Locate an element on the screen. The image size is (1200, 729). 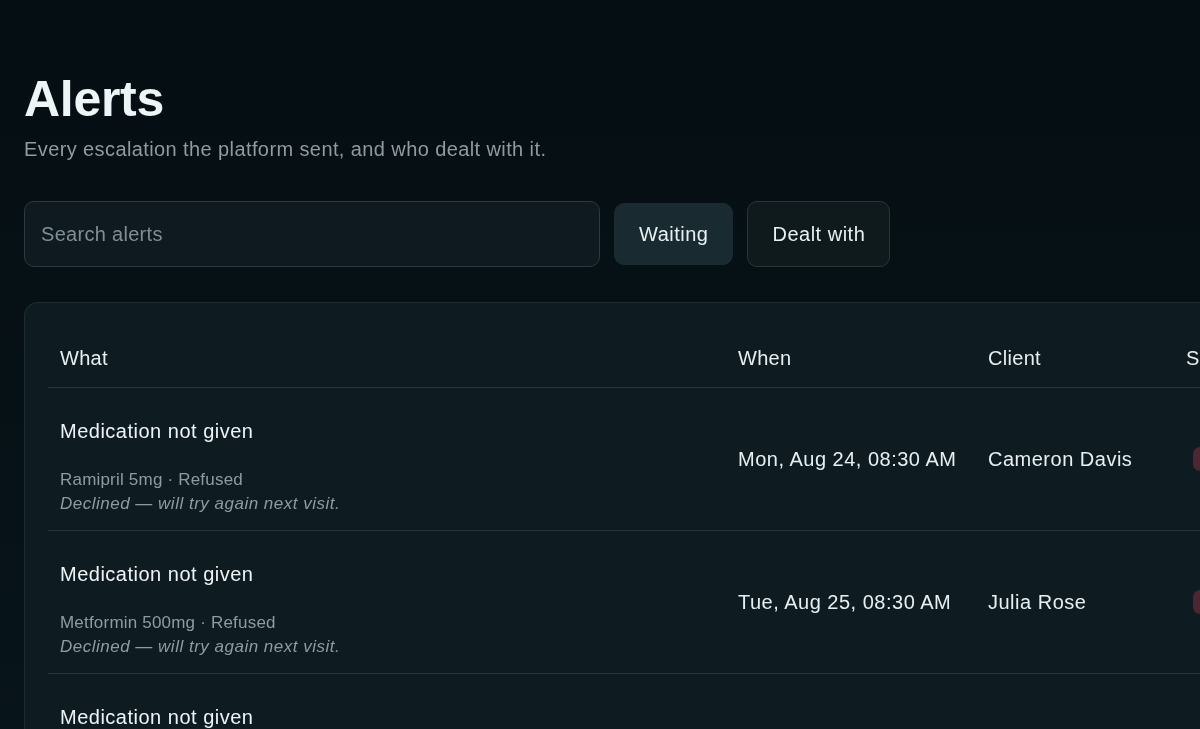
filter-button: Dealt with is located at coordinates (819, 234).